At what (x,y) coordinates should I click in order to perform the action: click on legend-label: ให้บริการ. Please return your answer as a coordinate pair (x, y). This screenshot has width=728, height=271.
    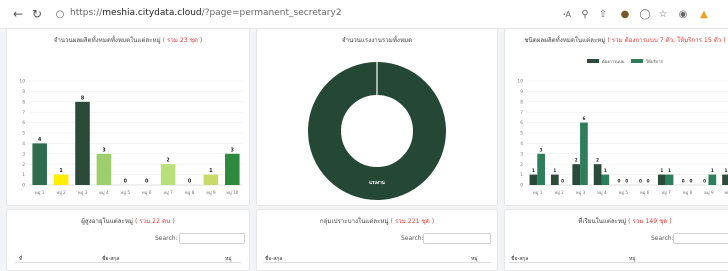
    Looking at the image, I should click on (655, 61).